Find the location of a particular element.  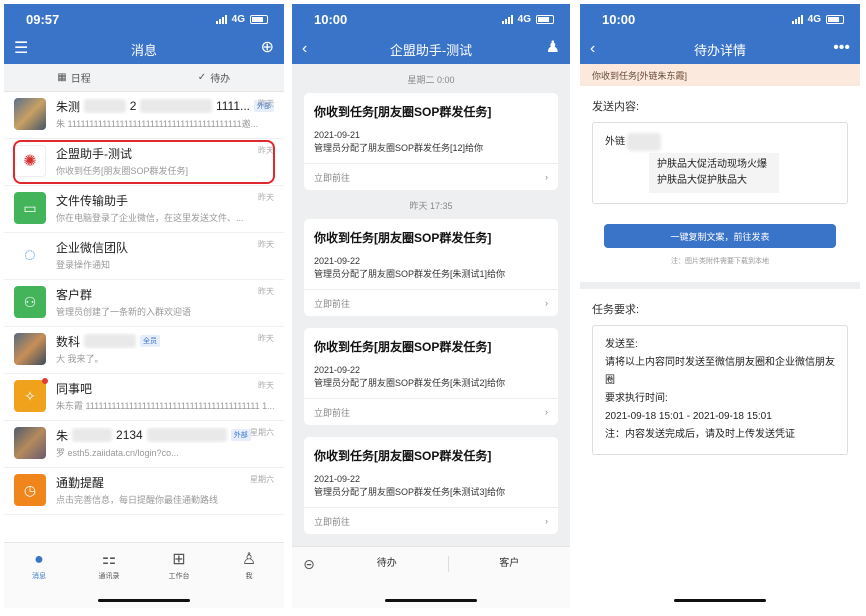

chat-item: ⚇ 客户群 管理员创建了一条新的入群欢迎语 昨天 is located at coordinates (144, 303).